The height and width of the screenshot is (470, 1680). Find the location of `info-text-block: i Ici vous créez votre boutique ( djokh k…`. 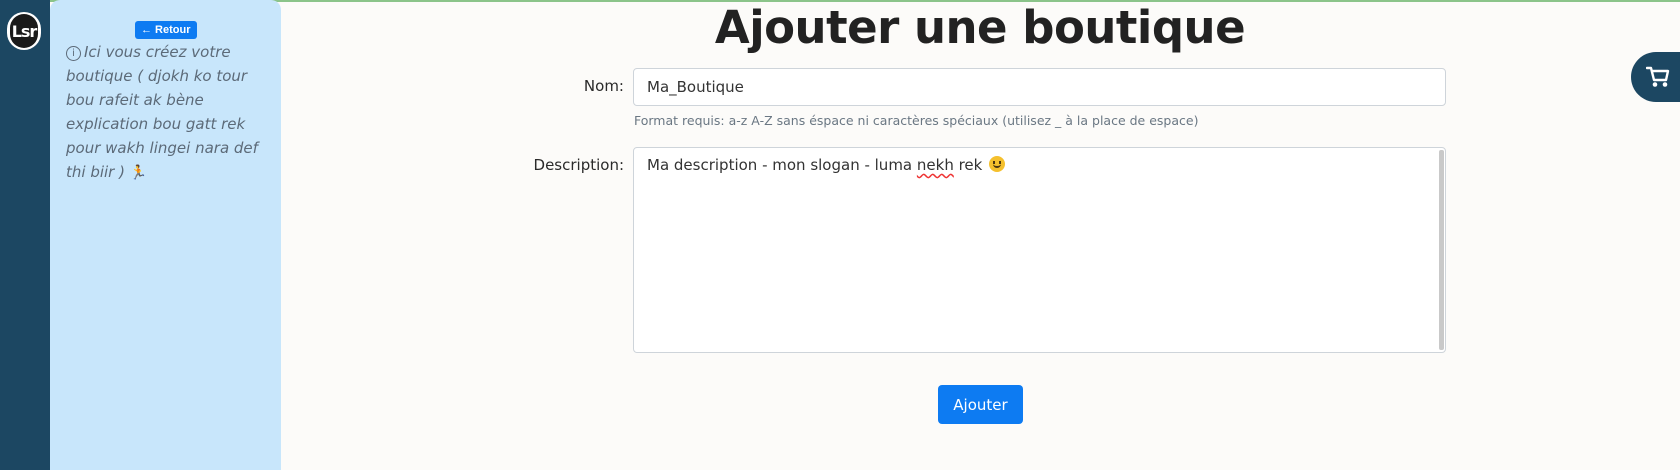

info-text-block: i Ici vous créez votre boutique ( djokh k… is located at coordinates (168, 112).